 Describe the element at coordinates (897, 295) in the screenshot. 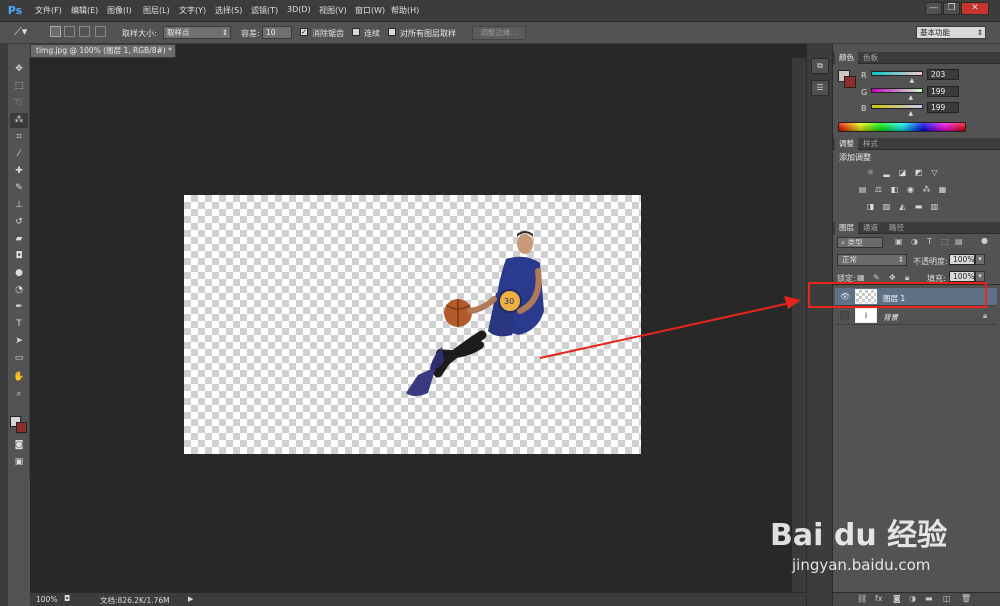

I see `annotation-highlight-box` at that location.